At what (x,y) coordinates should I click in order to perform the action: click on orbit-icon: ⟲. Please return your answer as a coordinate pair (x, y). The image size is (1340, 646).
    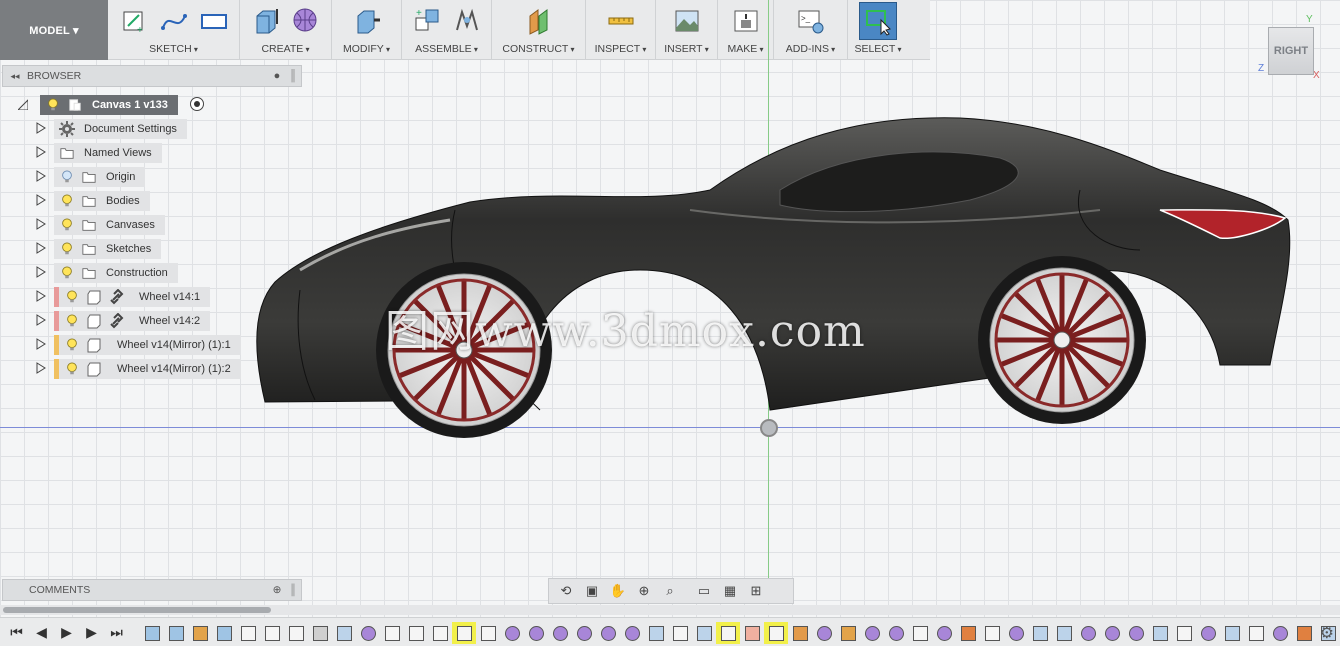
    Looking at the image, I should click on (566, 591).